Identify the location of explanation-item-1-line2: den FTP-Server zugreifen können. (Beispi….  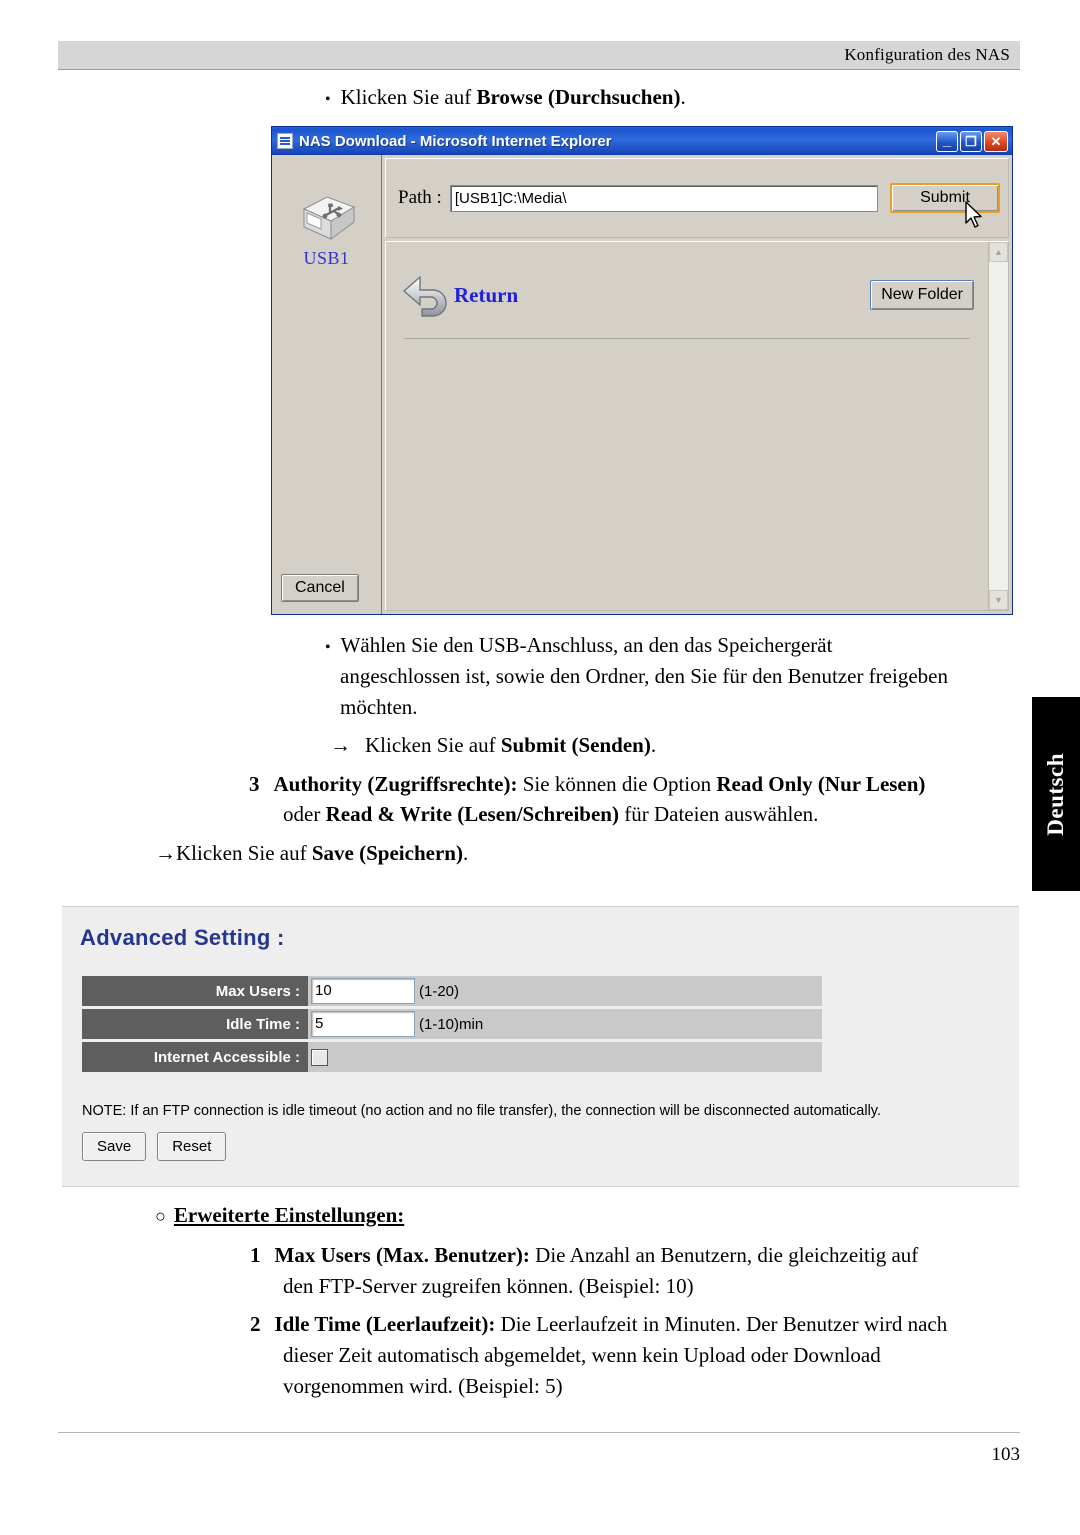
(653, 1286).